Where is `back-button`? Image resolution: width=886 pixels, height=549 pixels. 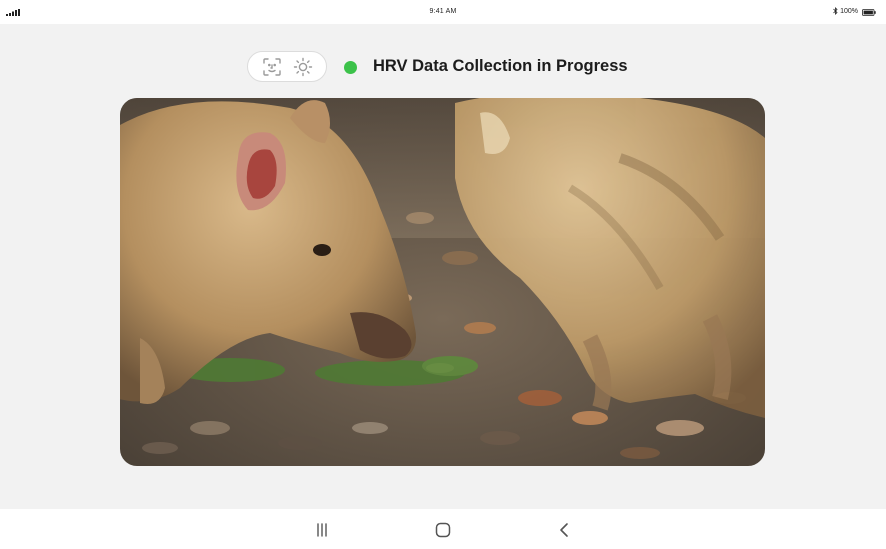 back-button is located at coordinates (564, 530).